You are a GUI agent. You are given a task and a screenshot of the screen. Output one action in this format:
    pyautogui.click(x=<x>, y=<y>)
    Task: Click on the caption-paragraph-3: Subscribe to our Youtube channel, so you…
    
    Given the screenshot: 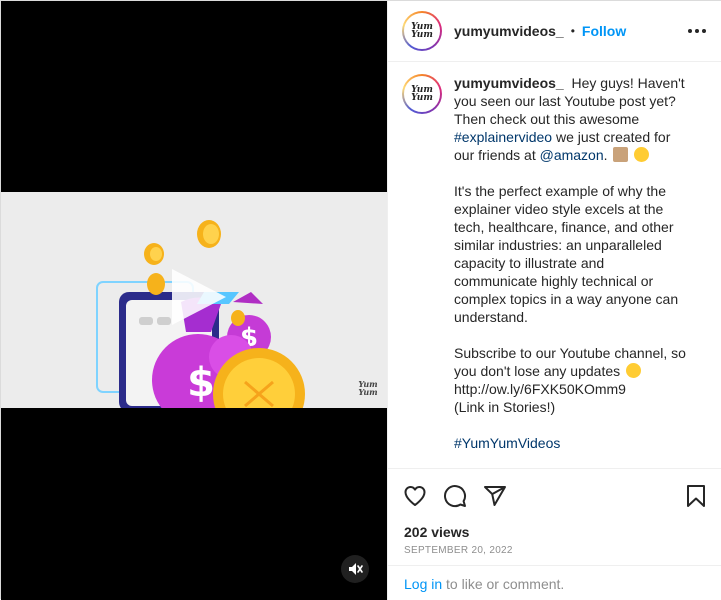 What is the action you would take?
    pyautogui.click(x=571, y=362)
    